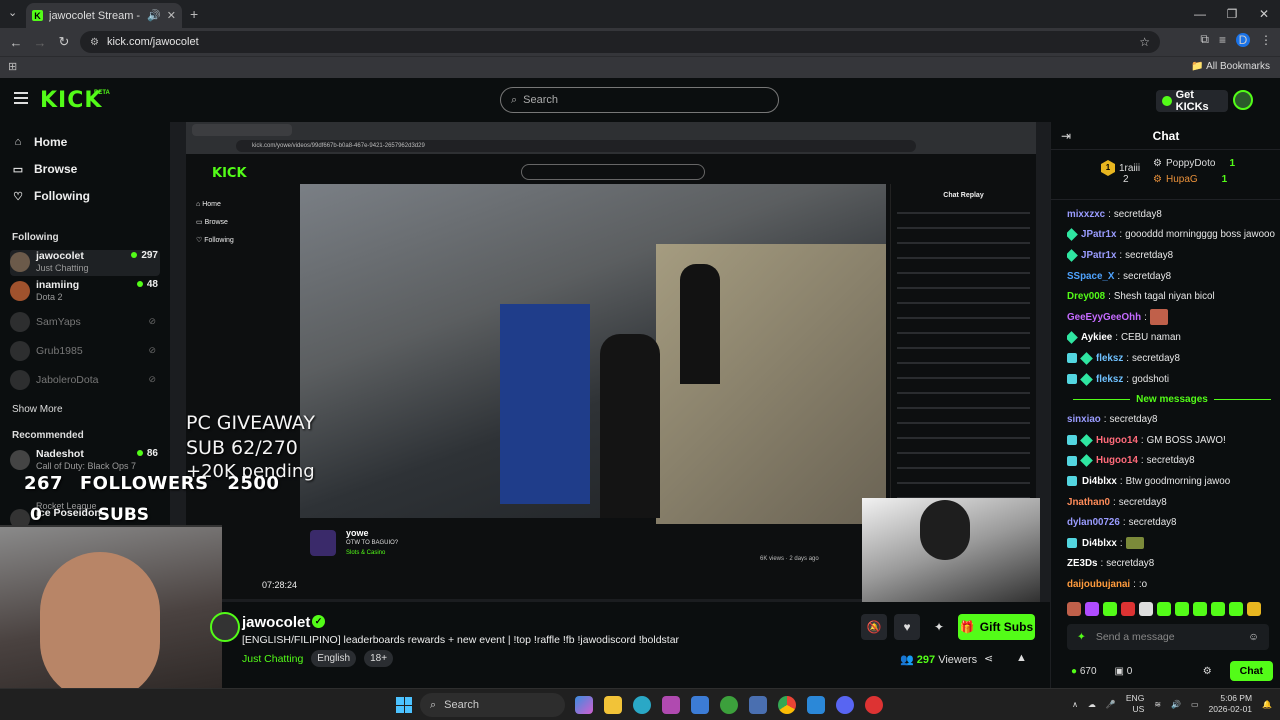  Describe the element at coordinates (1182, 179) in the screenshot. I see `leader-name: HupaG` at that location.